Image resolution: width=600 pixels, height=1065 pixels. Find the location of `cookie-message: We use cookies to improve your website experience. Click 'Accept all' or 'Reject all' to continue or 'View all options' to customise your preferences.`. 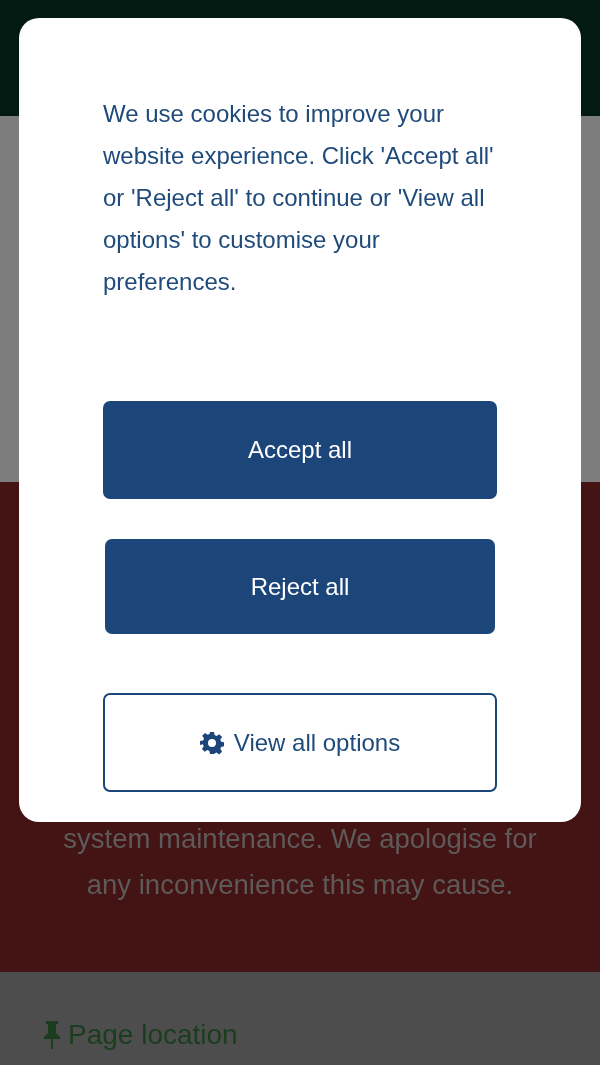

cookie-message: We use cookies to improve your website experience. Click 'Accept all' or 'Reject all' to continue or 'View all options' to customise your preferences. is located at coordinates (299, 198).